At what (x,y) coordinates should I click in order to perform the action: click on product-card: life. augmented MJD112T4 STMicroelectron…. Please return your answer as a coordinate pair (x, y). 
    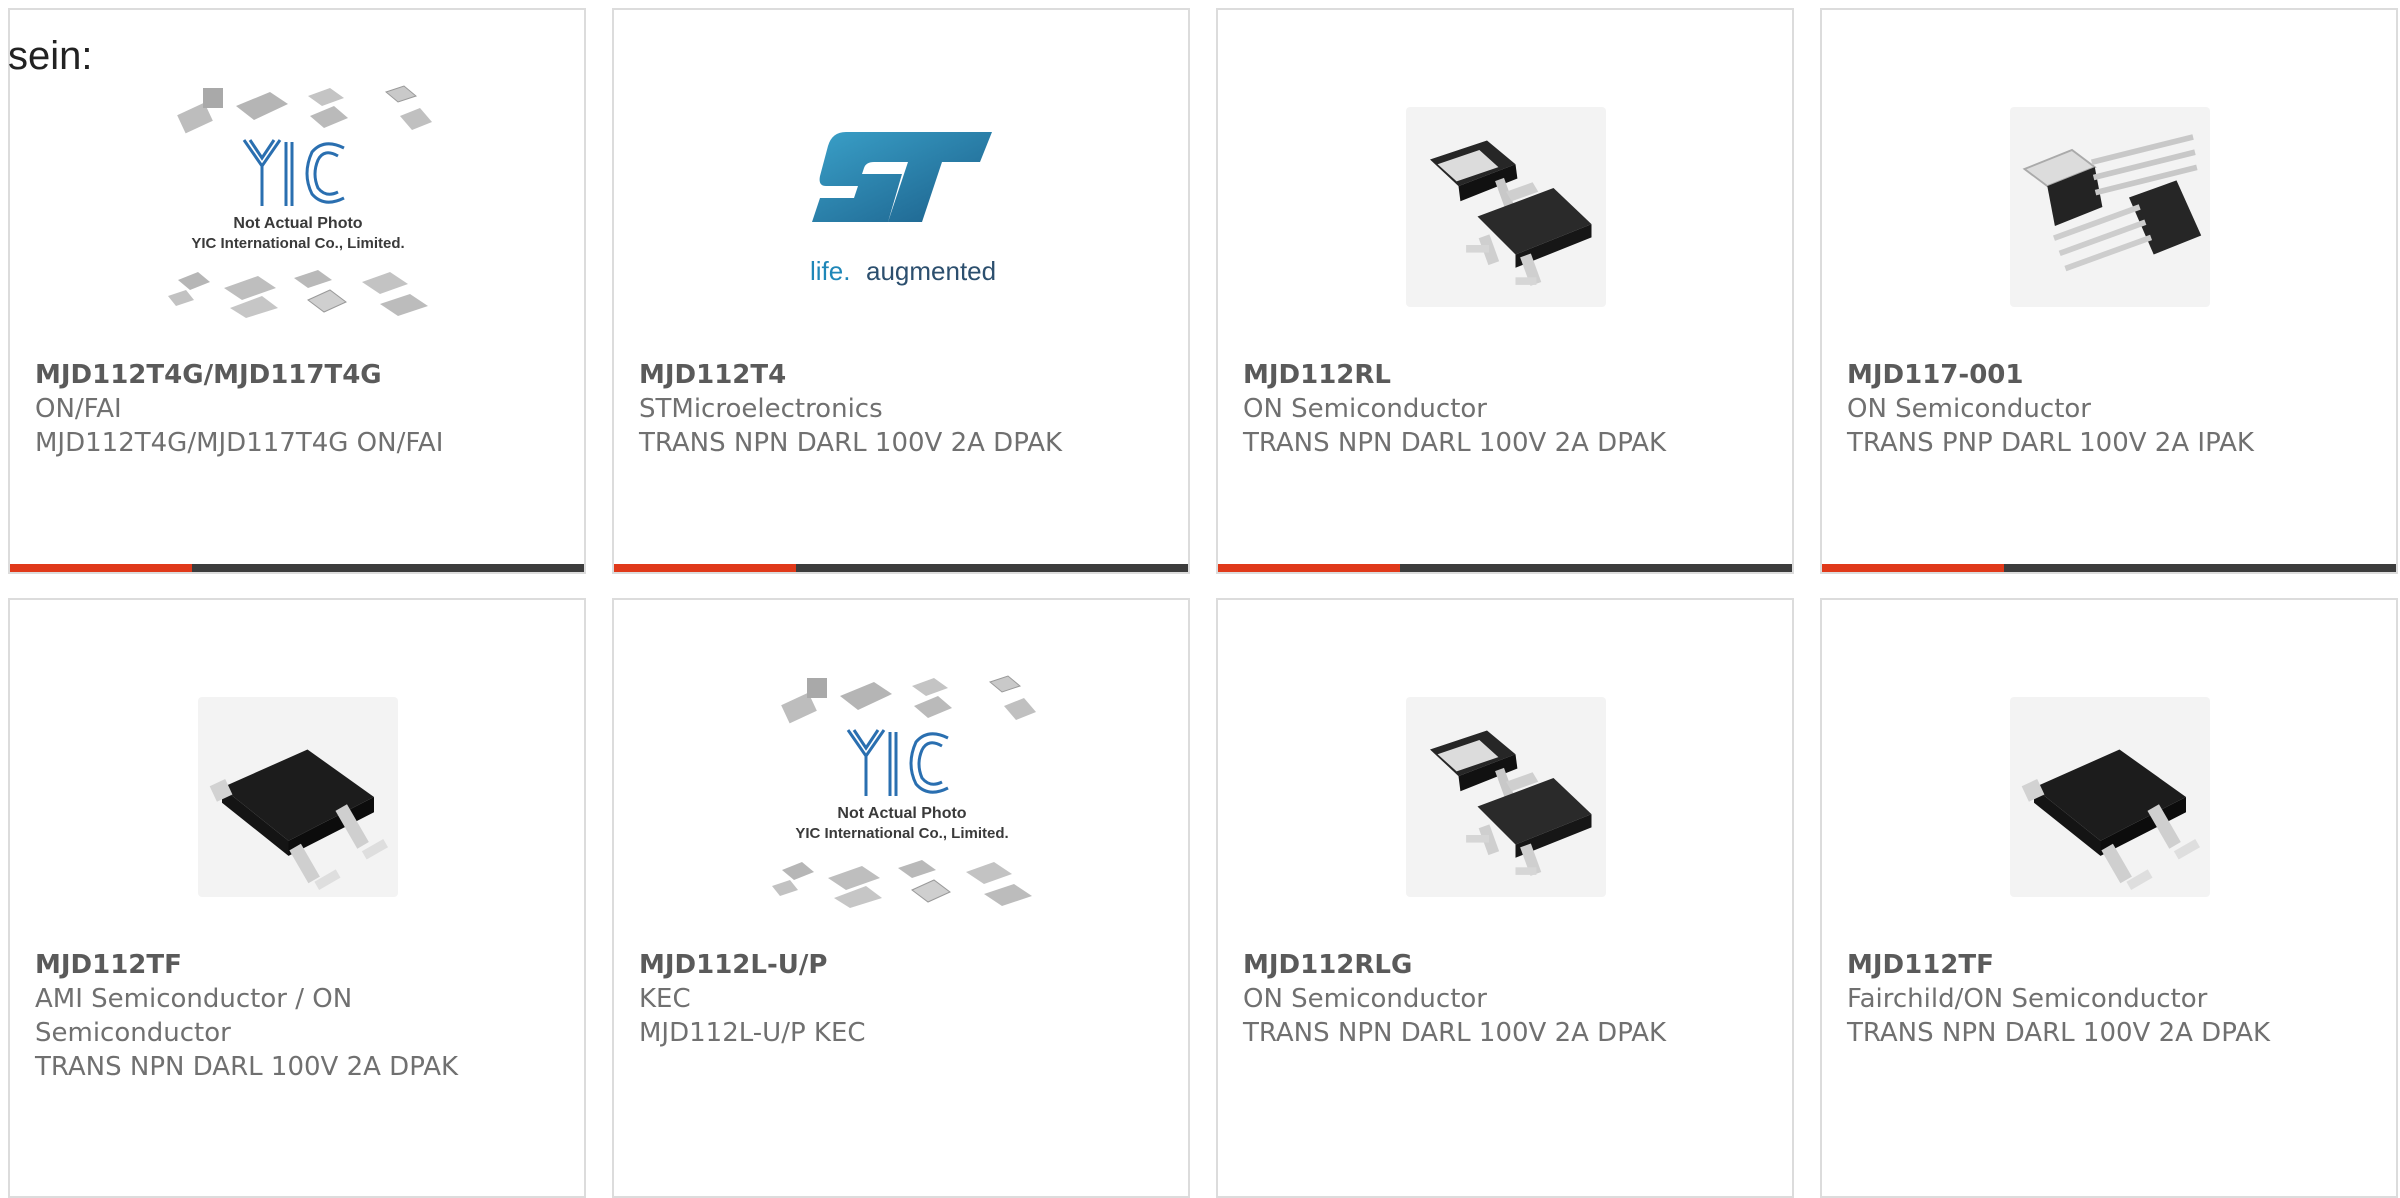
    Looking at the image, I should click on (901, 291).